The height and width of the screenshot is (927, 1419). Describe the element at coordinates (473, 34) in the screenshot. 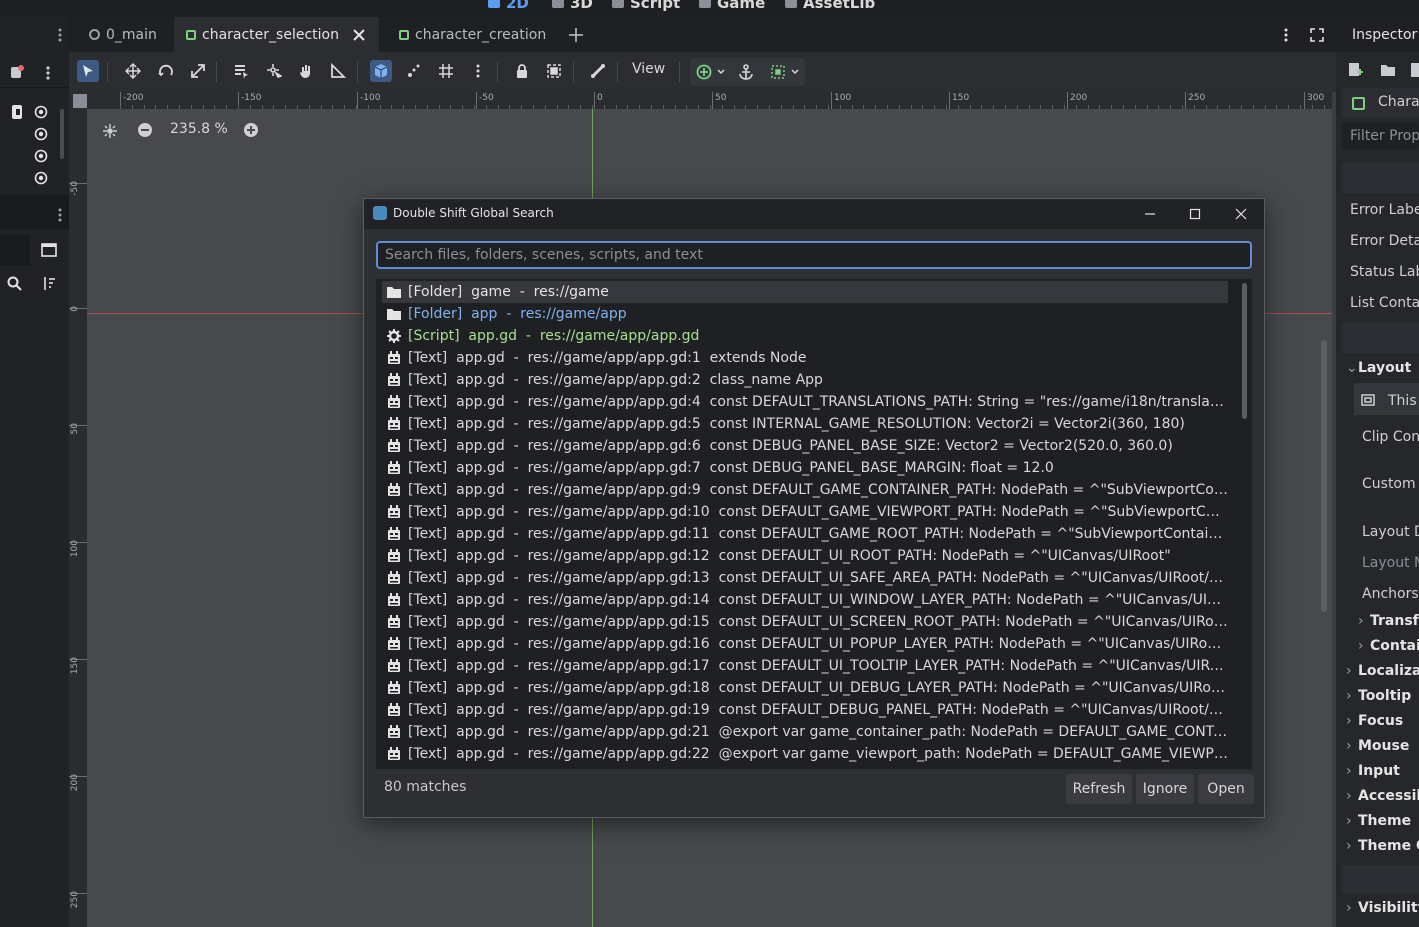

I see `tab-character-creation: character_creation` at that location.